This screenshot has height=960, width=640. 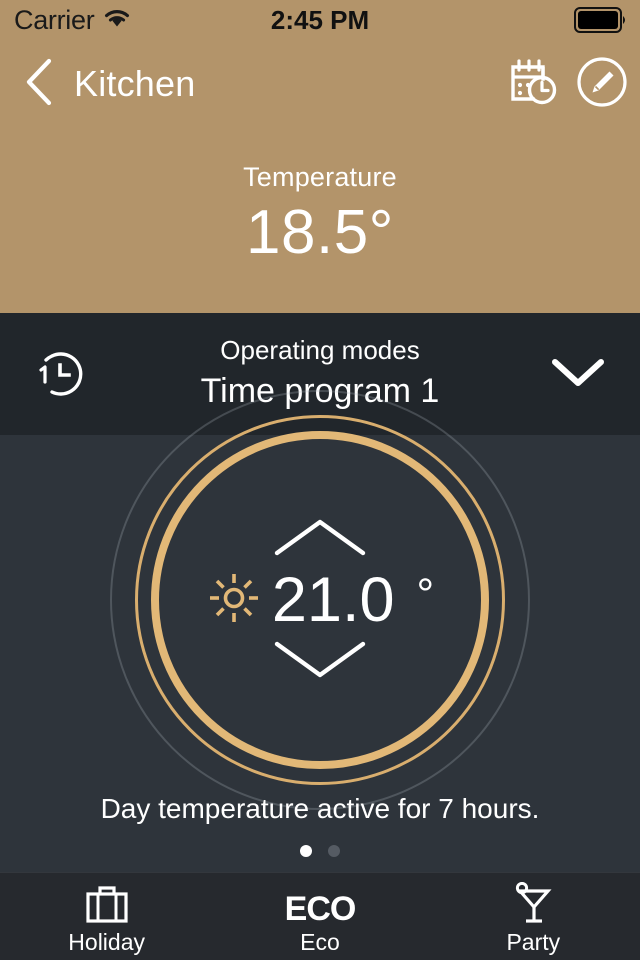 I want to click on pencil-circle-icon, so click(x=602, y=84).